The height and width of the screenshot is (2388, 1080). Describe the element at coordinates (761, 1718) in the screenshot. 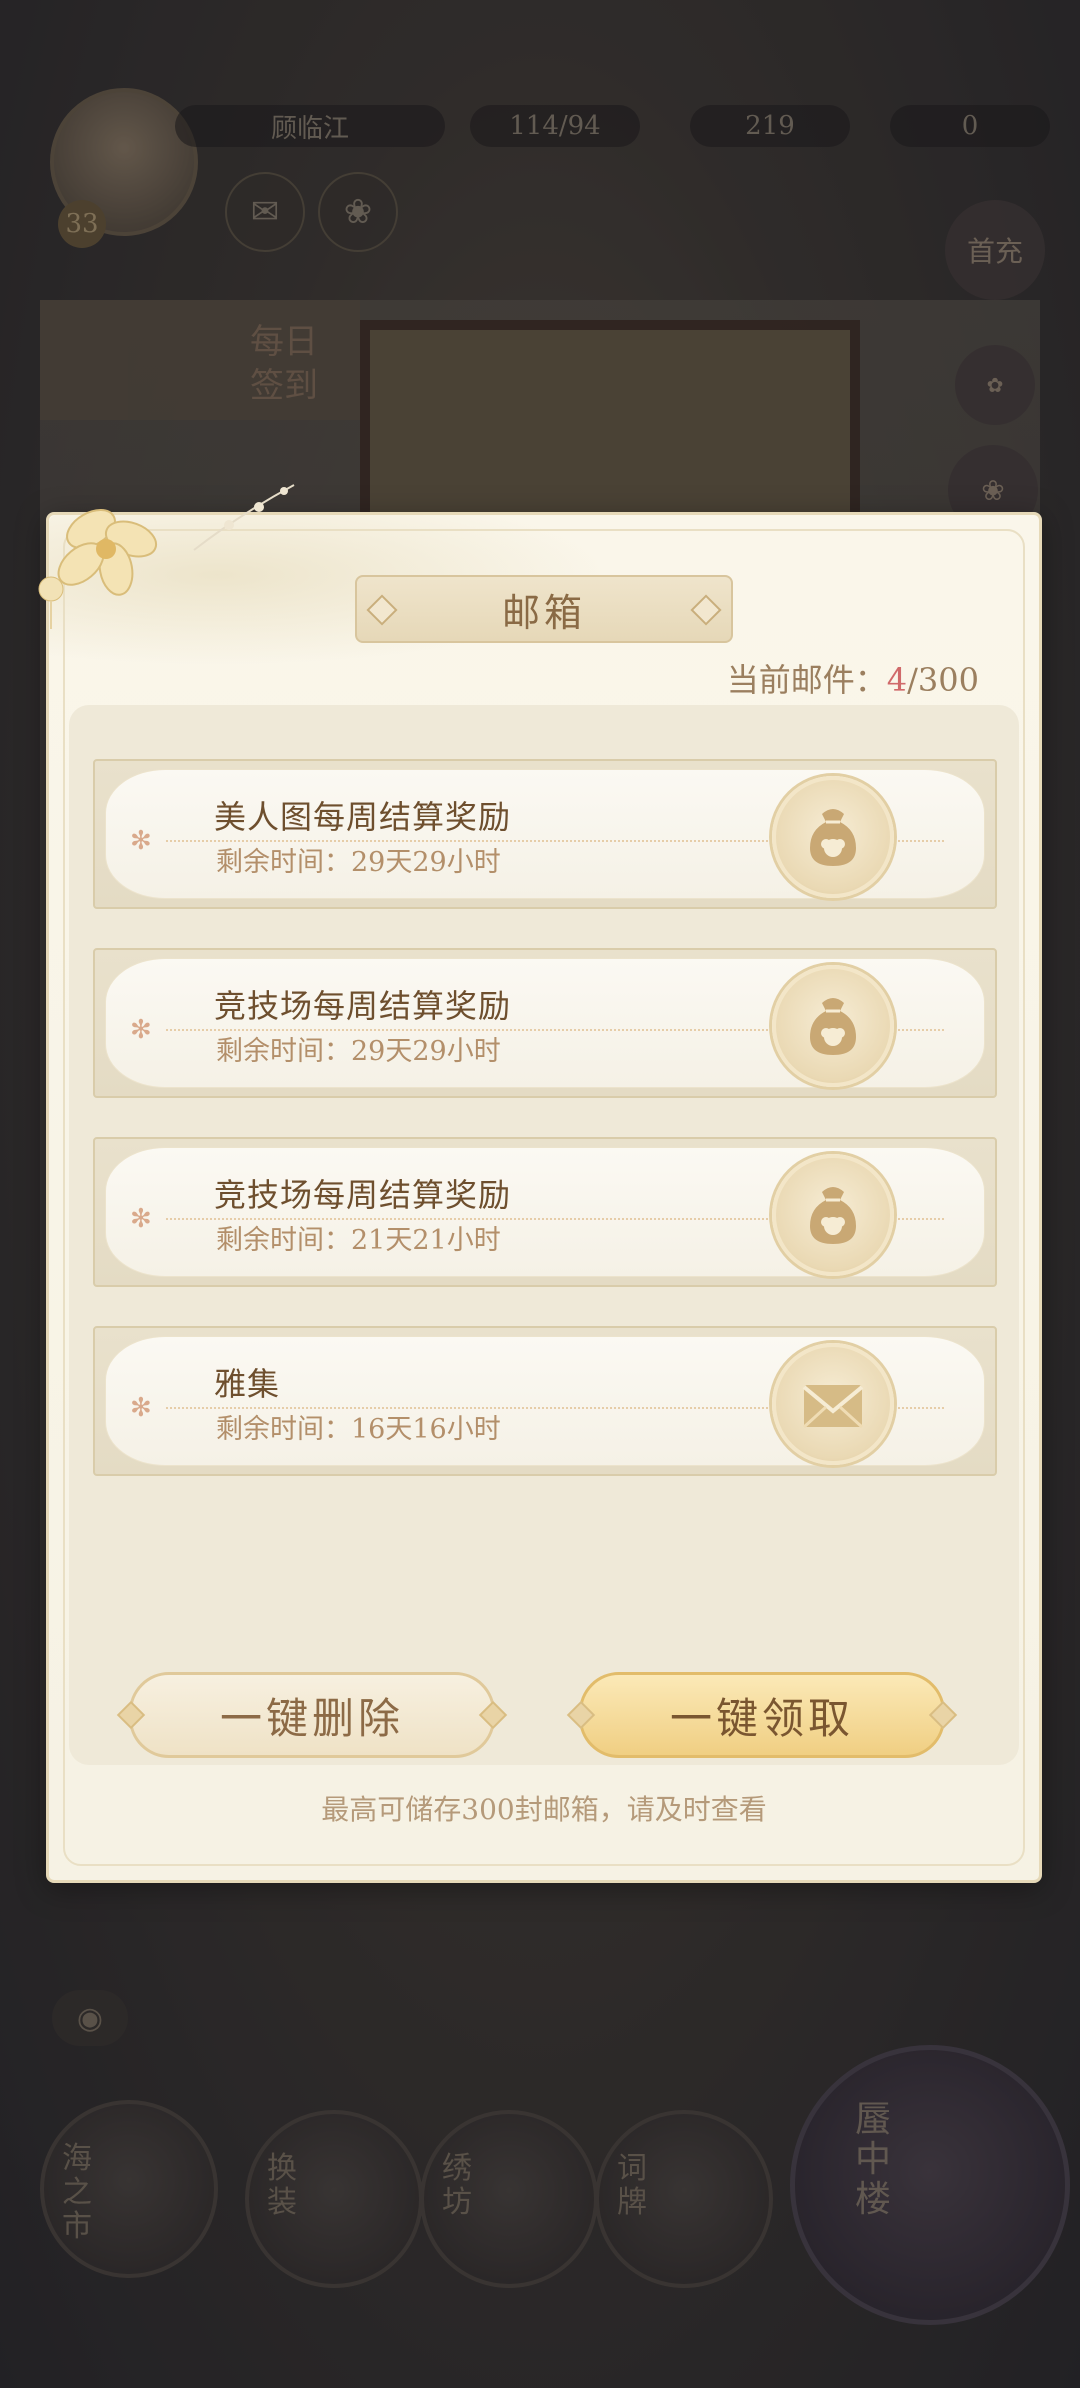

I see `claim-all-label: 一键领取` at that location.